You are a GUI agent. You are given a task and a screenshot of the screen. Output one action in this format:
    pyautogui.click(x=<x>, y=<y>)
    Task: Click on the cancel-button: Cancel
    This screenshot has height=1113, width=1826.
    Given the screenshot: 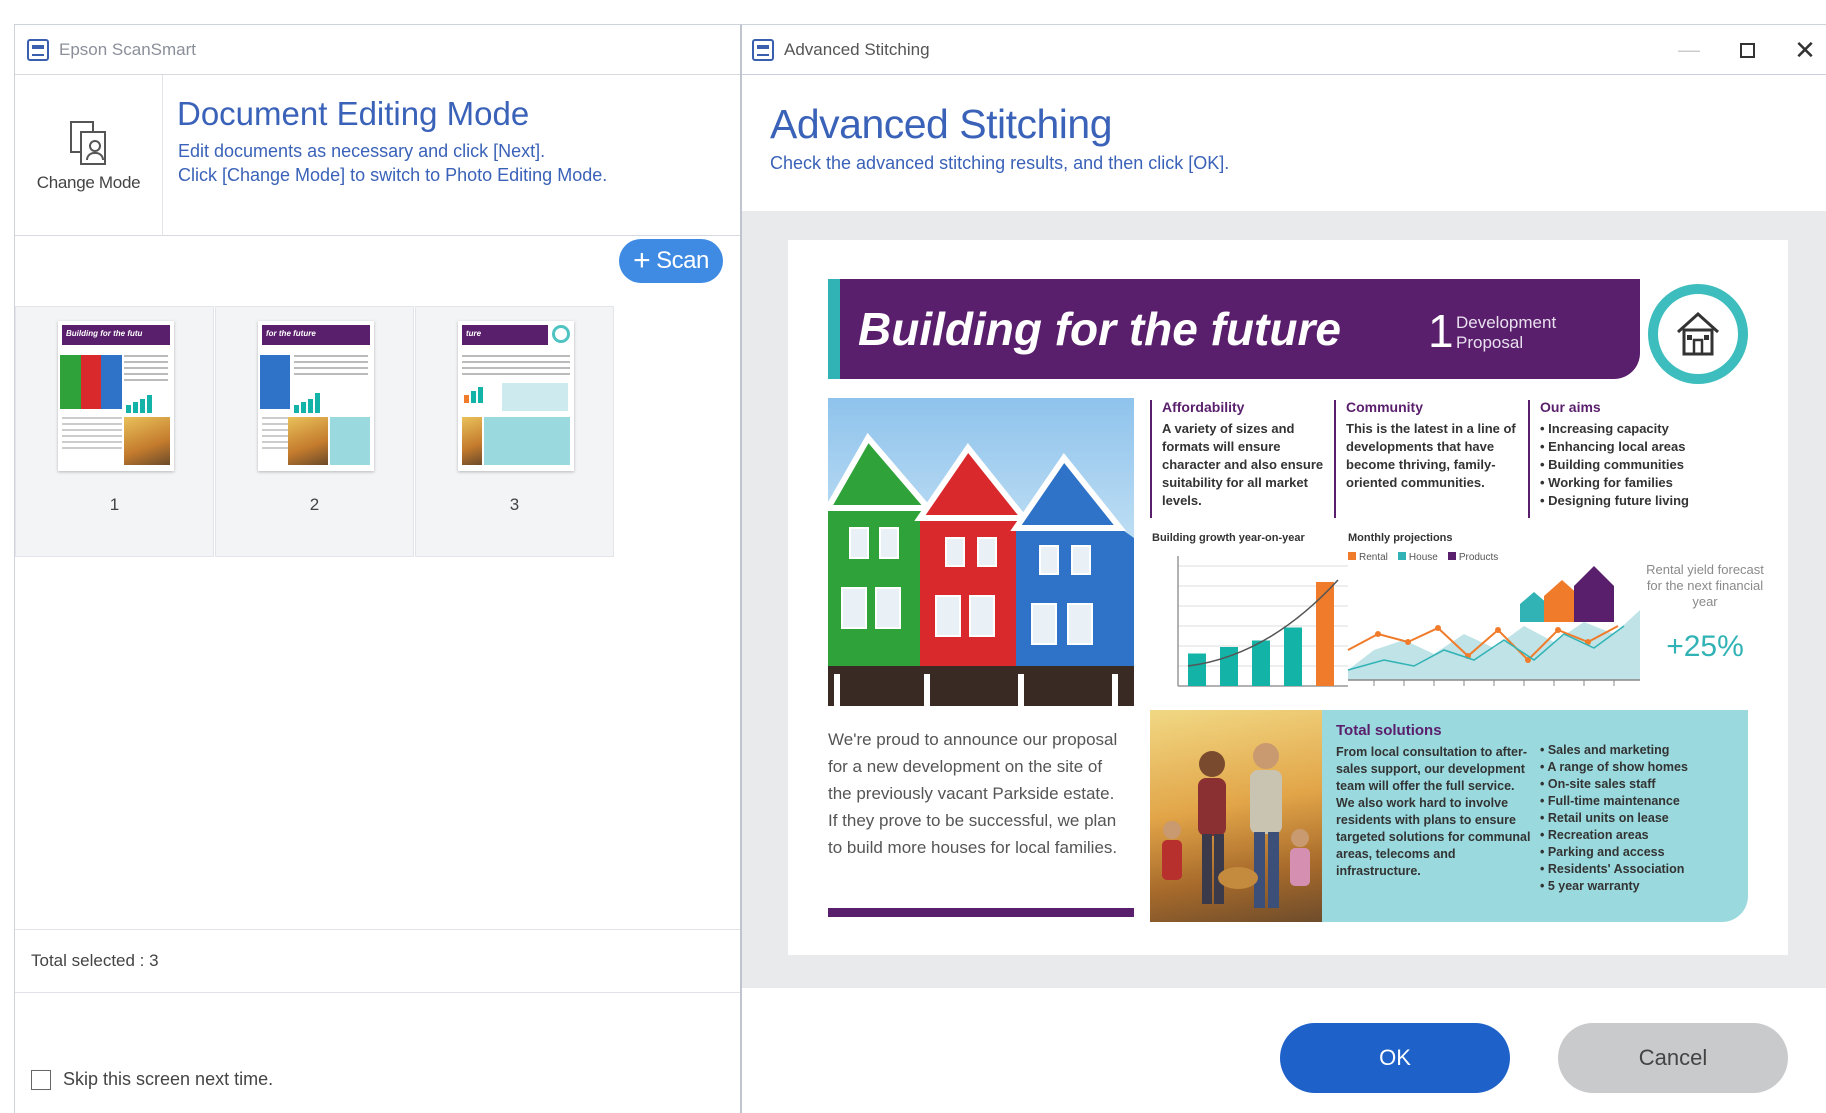 What is the action you would take?
    pyautogui.click(x=1673, y=1058)
    